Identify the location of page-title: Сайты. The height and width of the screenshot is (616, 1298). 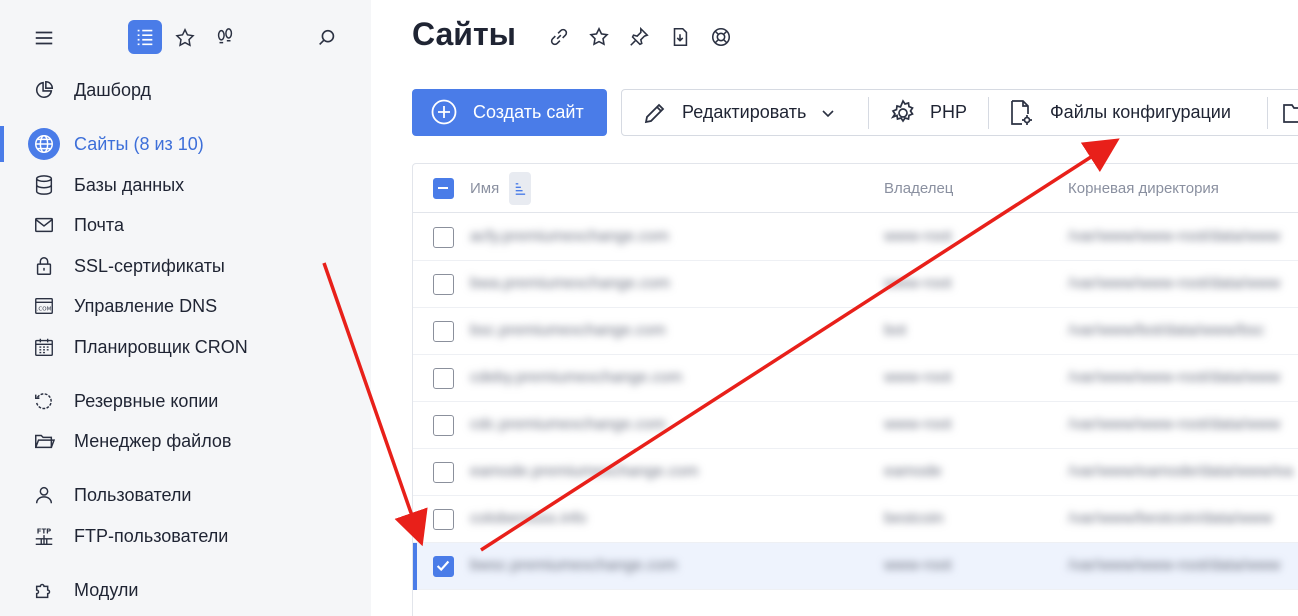
(464, 34).